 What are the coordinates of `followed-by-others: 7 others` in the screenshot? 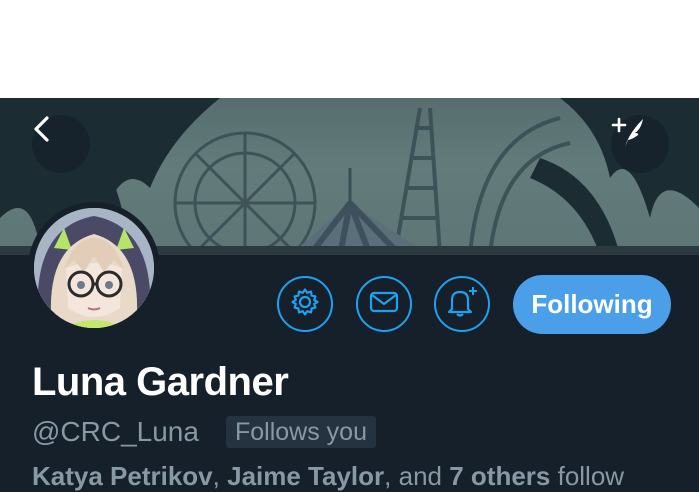 It's located at (499, 476).